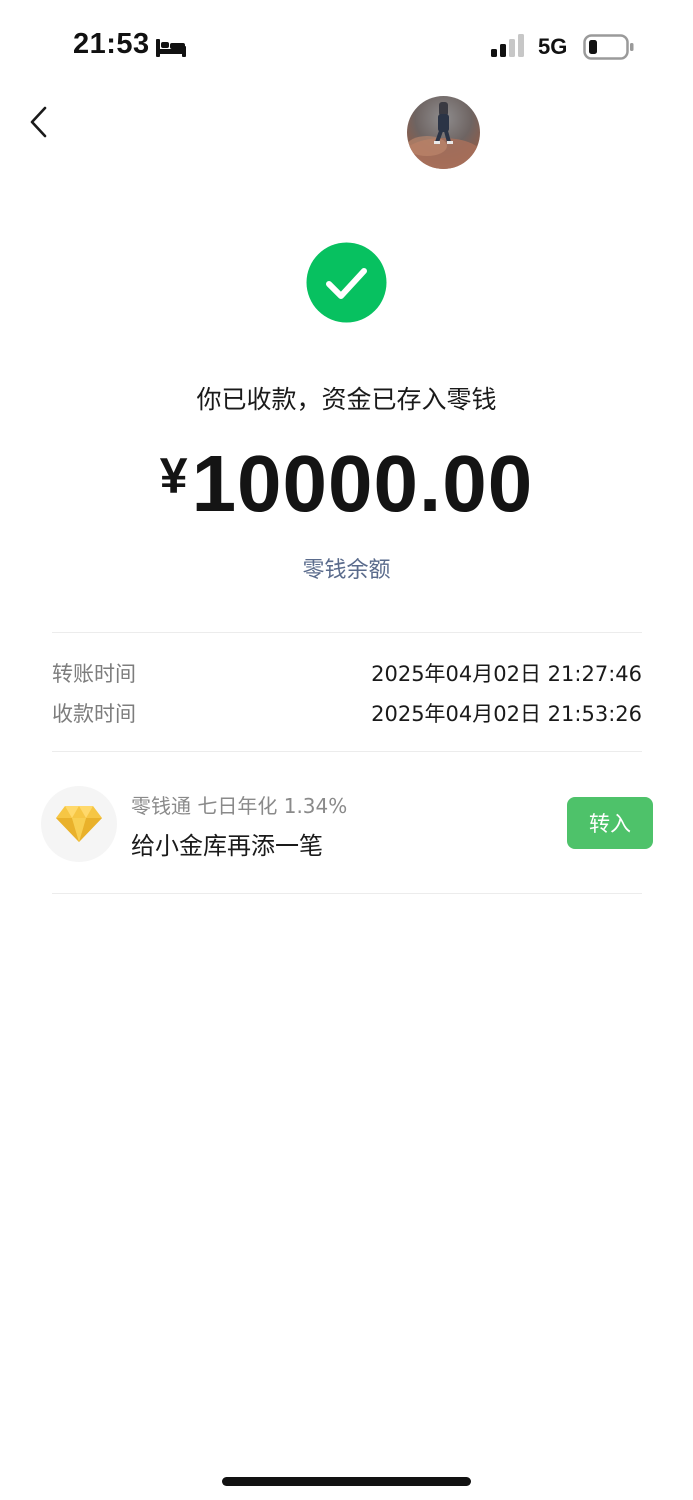 Image resolution: width=693 pixels, height=1500 pixels. What do you see at coordinates (610, 823) in the screenshot?
I see `transfer-in-button: 转入` at bounding box center [610, 823].